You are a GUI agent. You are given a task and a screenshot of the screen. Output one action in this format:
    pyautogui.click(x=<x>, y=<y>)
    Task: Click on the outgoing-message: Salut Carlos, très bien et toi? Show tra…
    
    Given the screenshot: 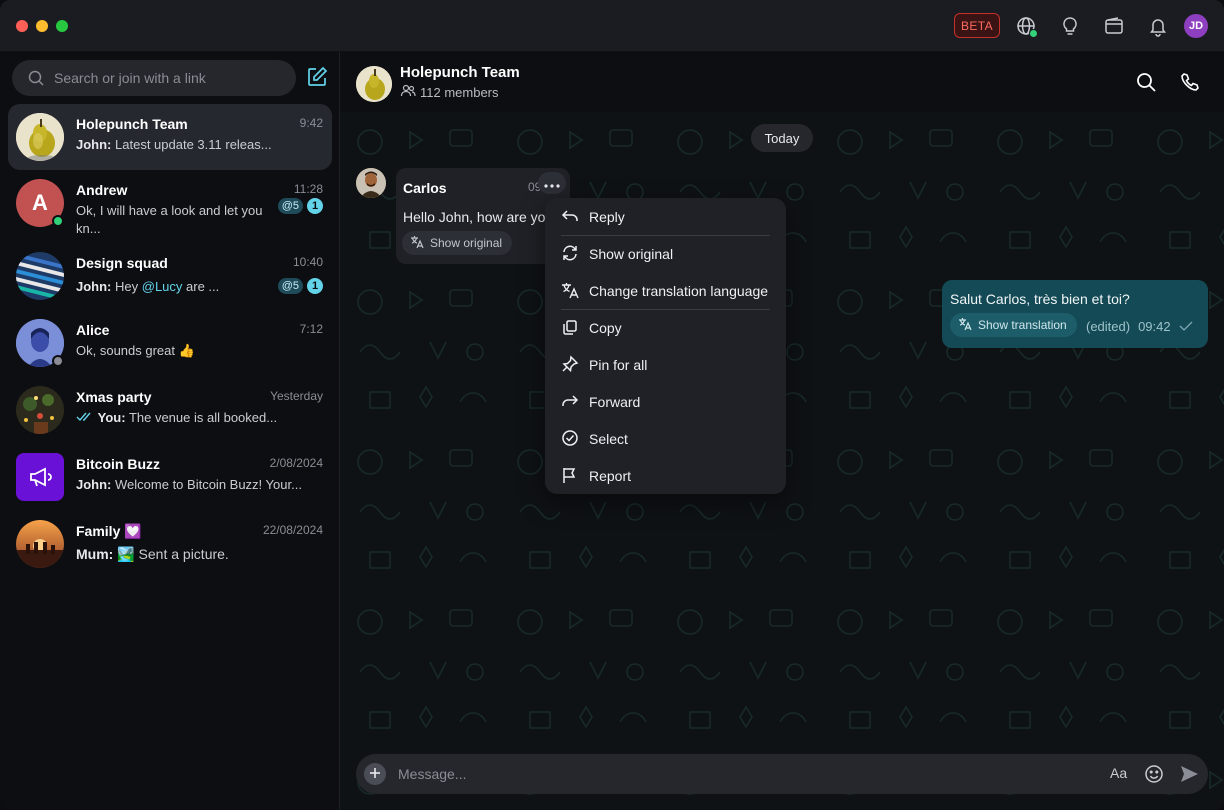 What is the action you would take?
    pyautogui.click(x=1075, y=314)
    